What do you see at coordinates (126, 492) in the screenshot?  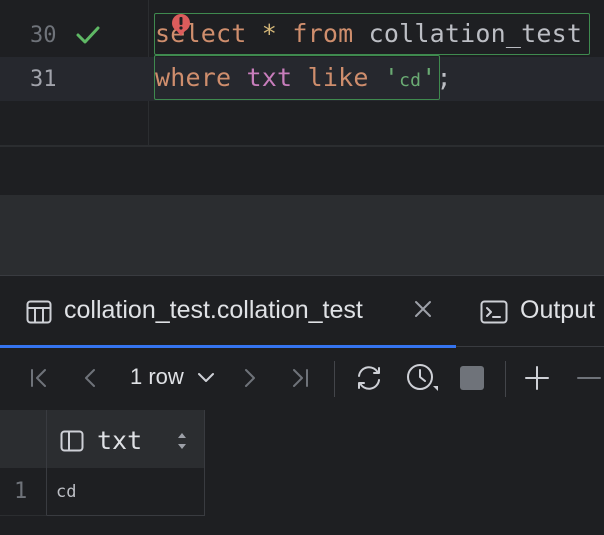 I see `table-cell: cd` at bounding box center [126, 492].